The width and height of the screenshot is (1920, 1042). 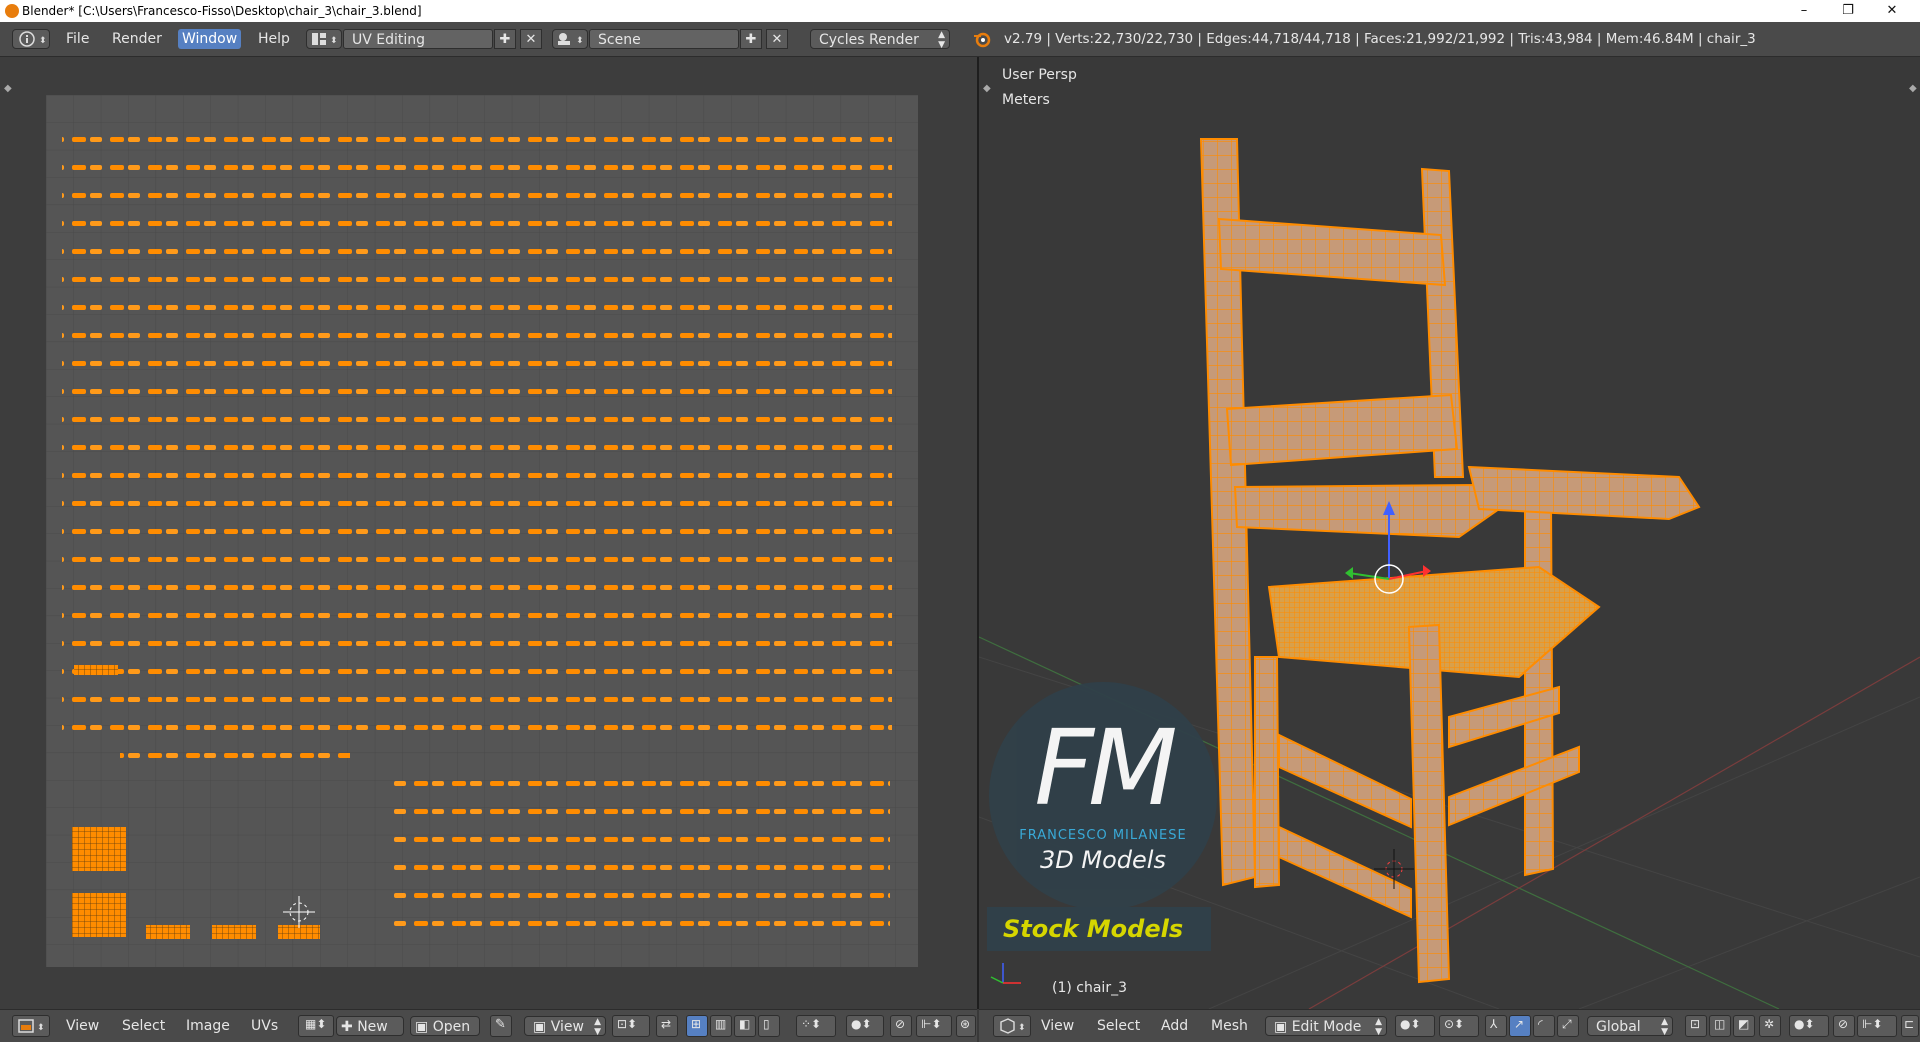 What do you see at coordinates (1415, 1026) in the screenshot?
I see `viewport-shading-button: ●⬍` at bounding box center [1415, 1026].